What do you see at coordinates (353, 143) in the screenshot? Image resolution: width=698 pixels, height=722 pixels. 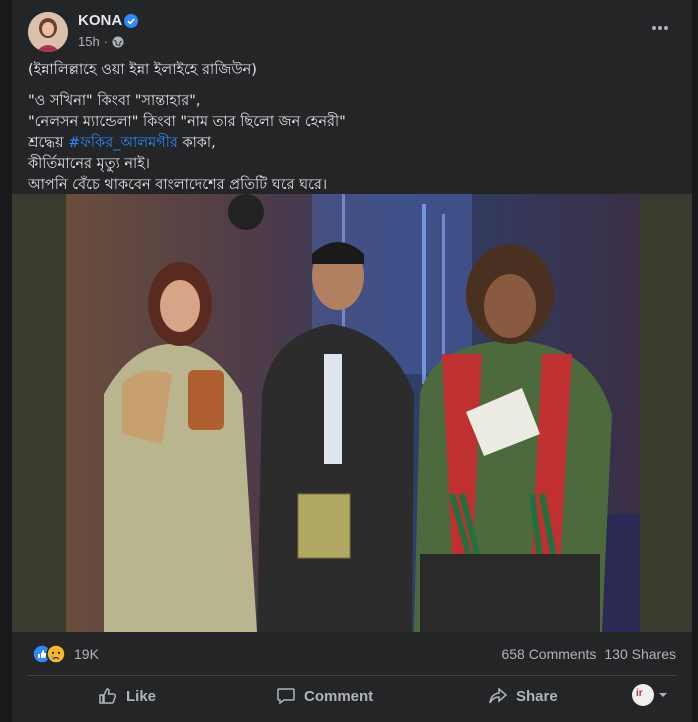 I see `post-line: শ্রদ্ধেয় #ফকির_আলমগীর কাকা,` at bounding box center [353, 143].